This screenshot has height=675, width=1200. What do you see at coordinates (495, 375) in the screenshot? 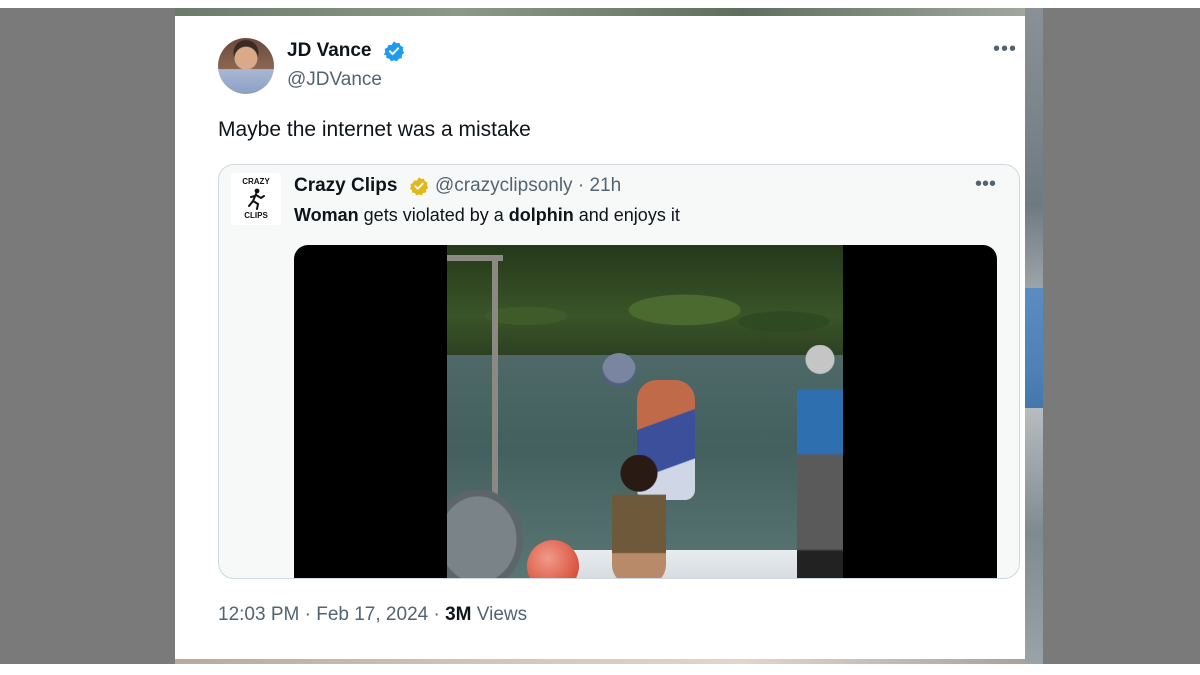
I see `scene-pole` at bounding box center [495, 375].